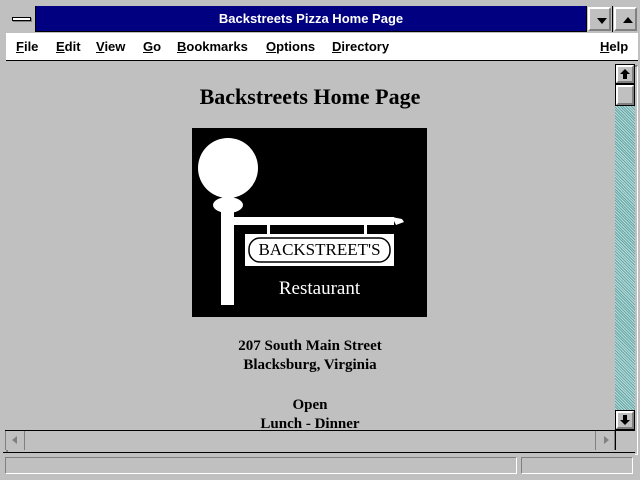 This screenshot has width=640, height=480. I want to click on scrollbar-corner, so click(625, 440).